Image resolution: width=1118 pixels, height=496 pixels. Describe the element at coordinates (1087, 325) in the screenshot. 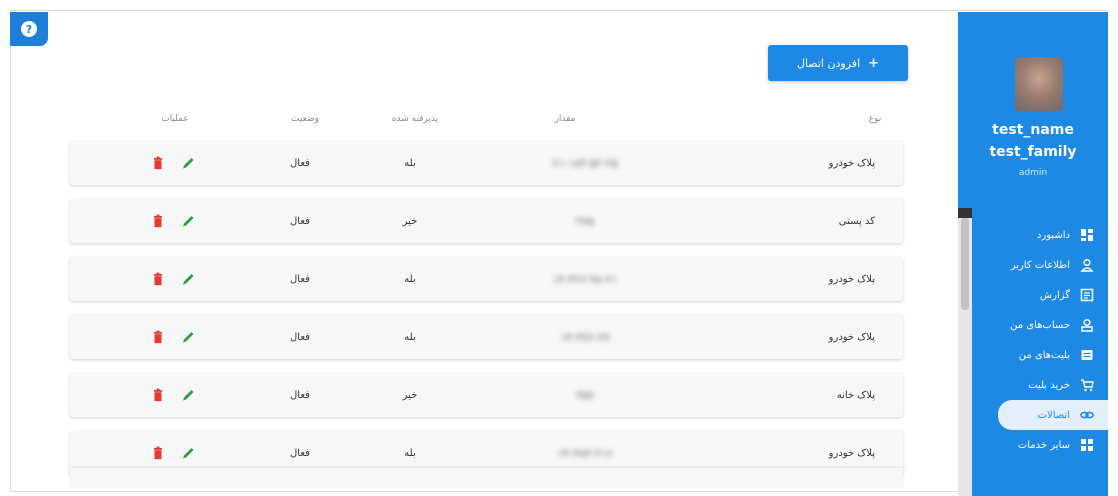

I see `account-icon` at that location.